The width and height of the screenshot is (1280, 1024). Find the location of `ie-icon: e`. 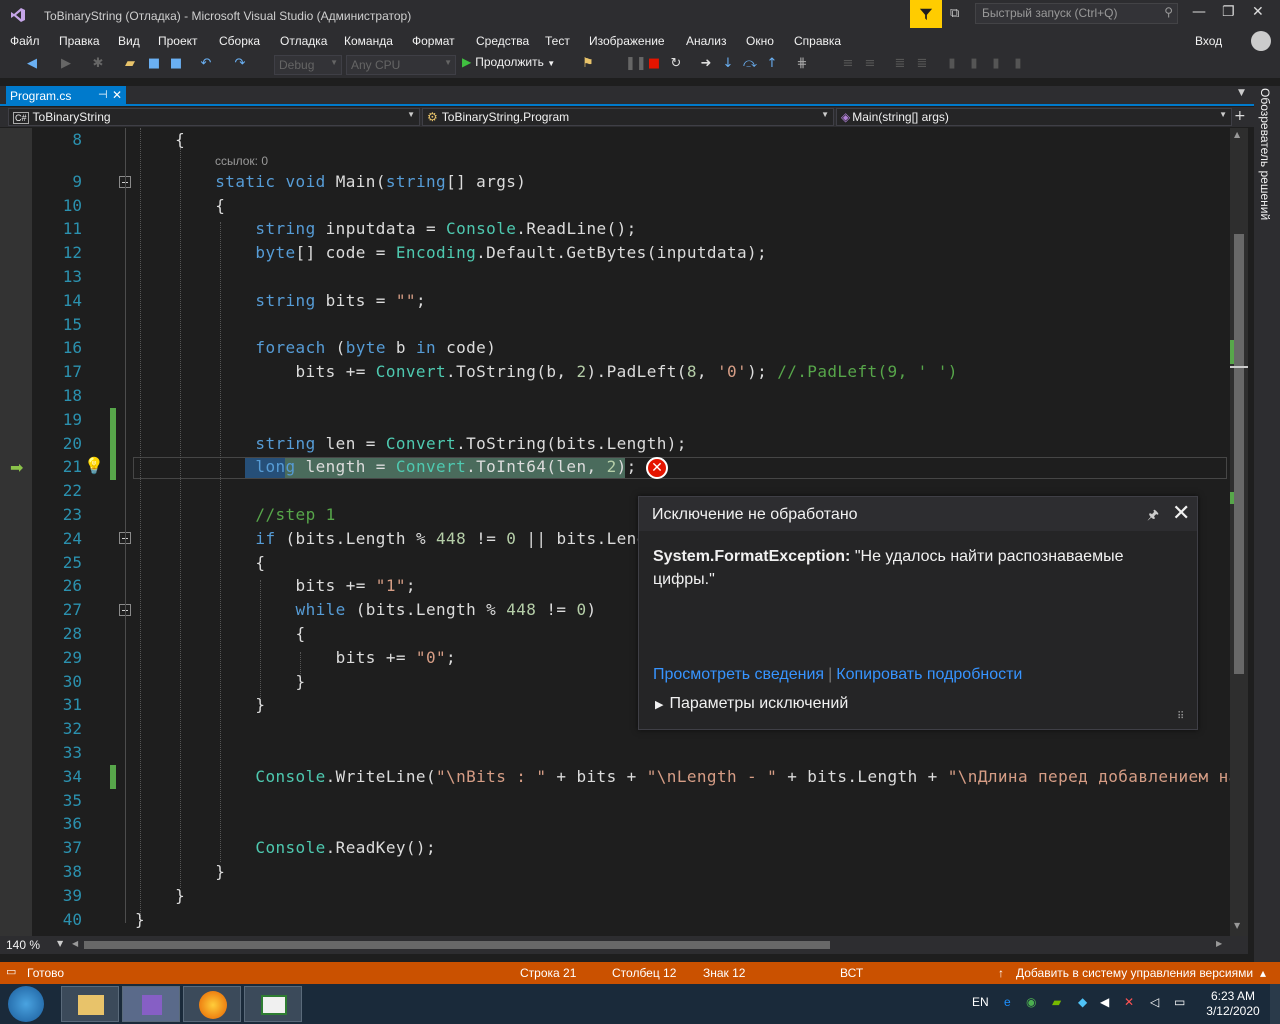

ie-icon: e is located at coordinates (1007, 1002).